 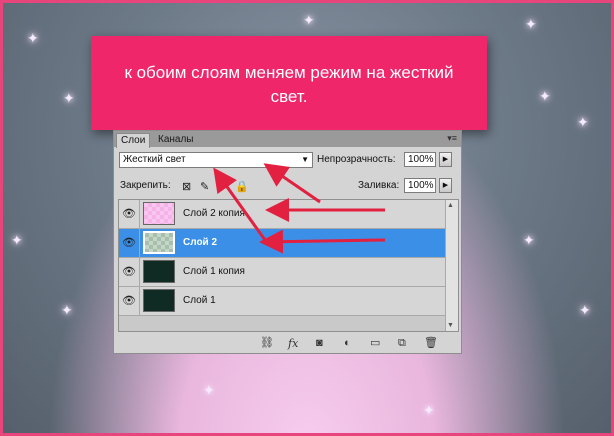 I want to click on annotation-arrows, so click(x=299, y=208).